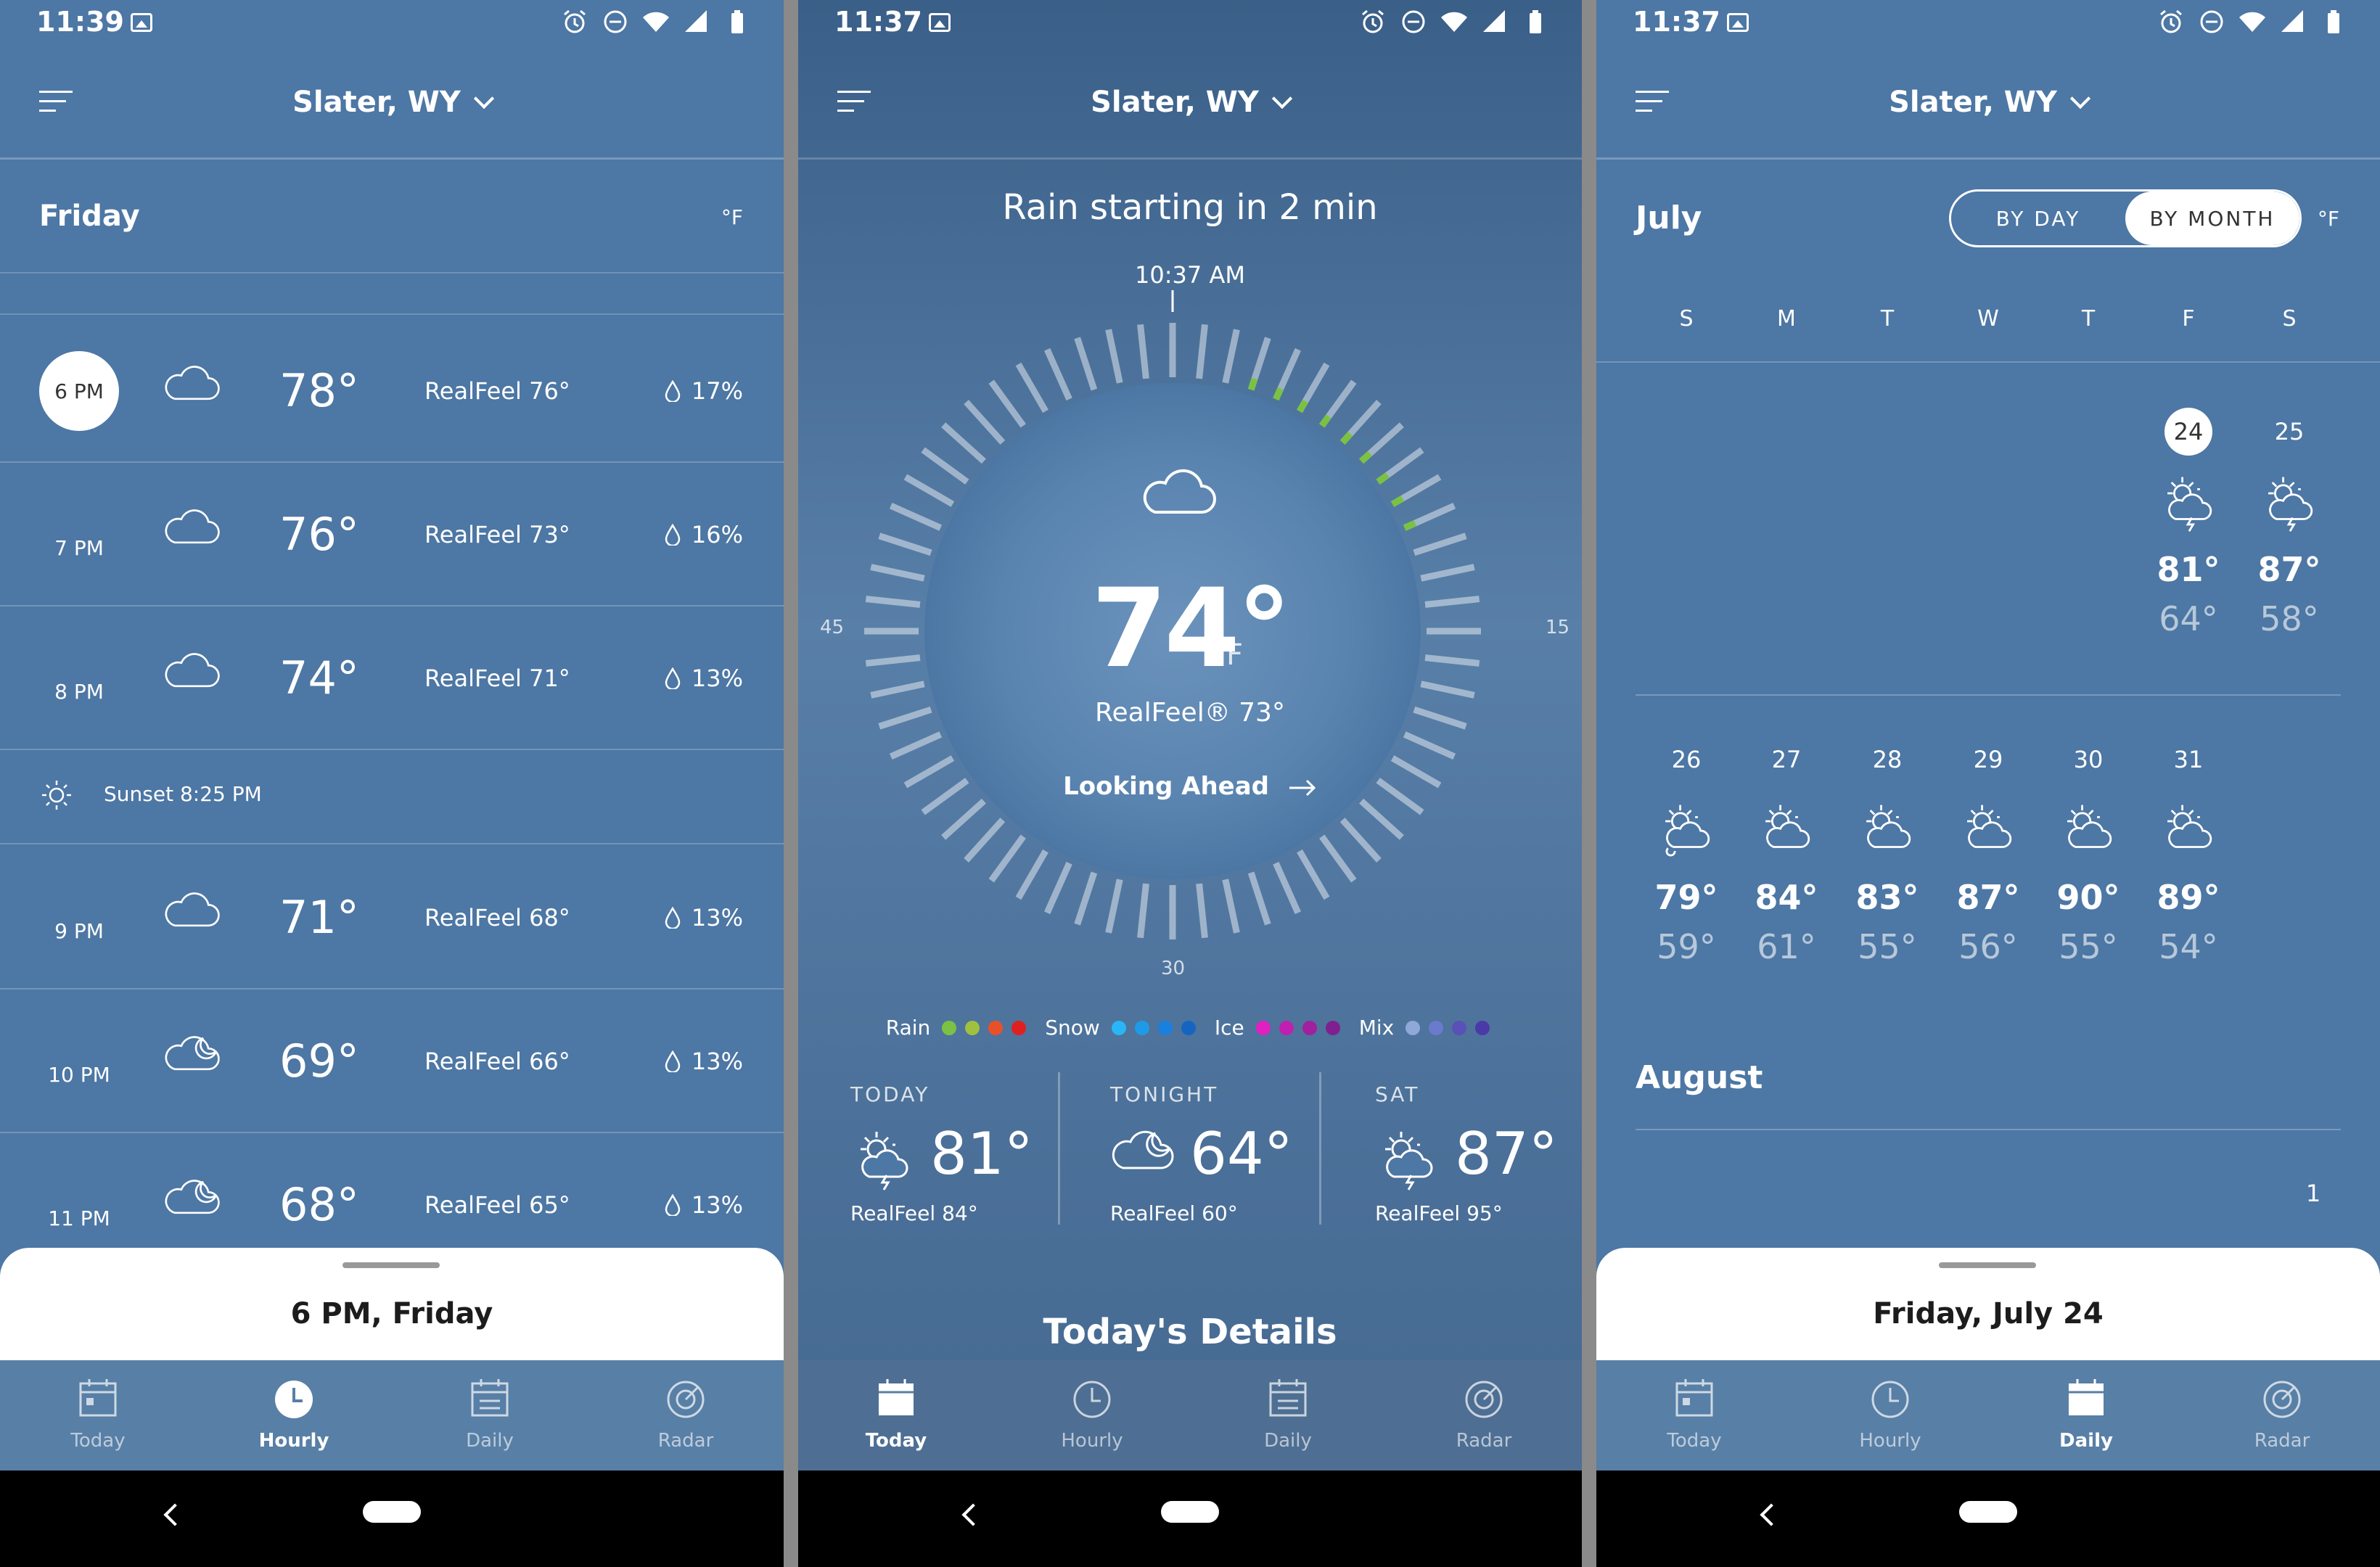 Image resolution: width=2380 pixels, height=1567 pixels. What do you see at coordinates (1413, 21) in the screenshot?
I see `dnd-icon` at bounding box center [1413, 21].